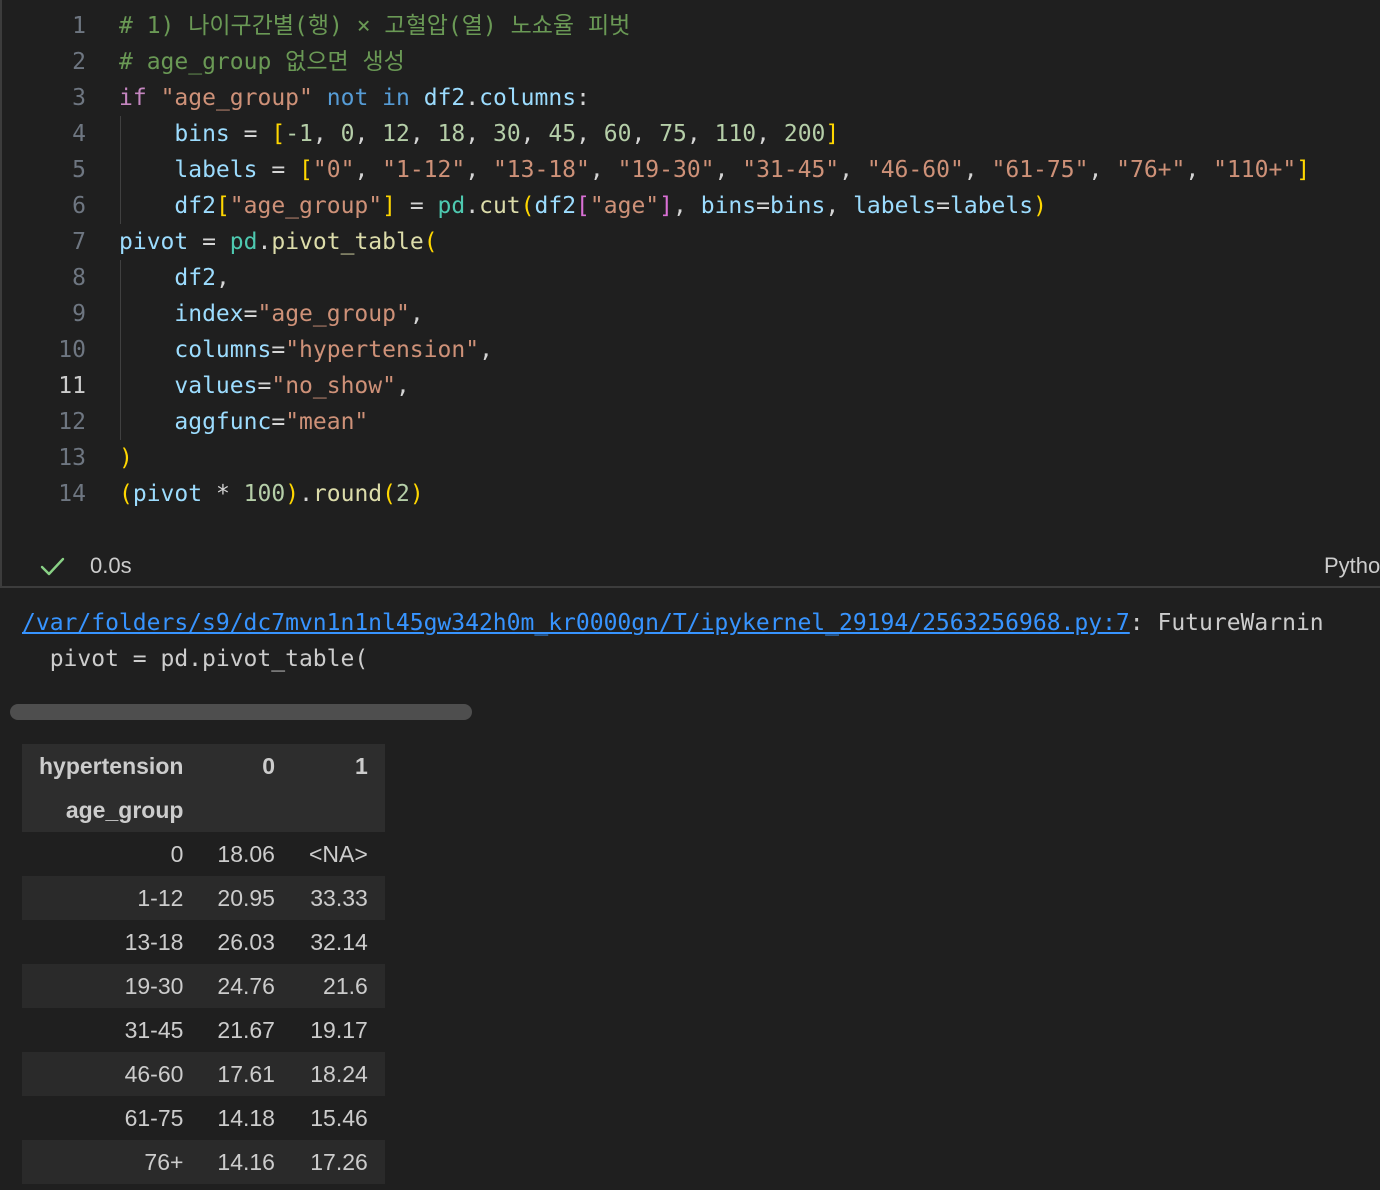 The width and height of the screenshot is (1380, 1190). What do you see at coordinates (797, 206) in the screenshot?
I see `code-token: bins` at bounding box center [797, 206].